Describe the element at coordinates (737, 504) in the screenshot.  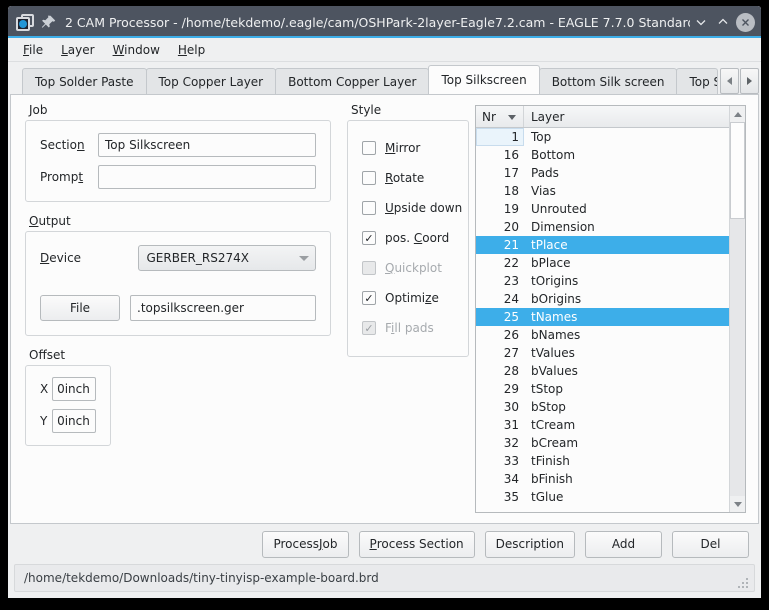
I see `scroll-down-button` at that location.